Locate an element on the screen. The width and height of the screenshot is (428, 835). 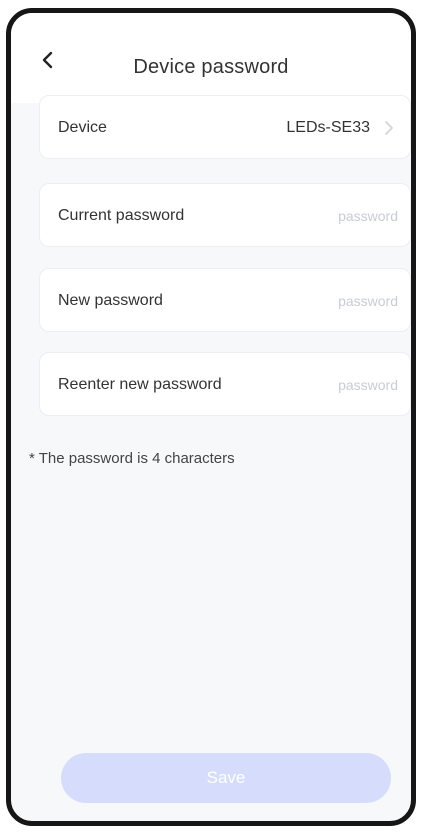
current-password-row: Current password is located at coordinates (225, 215).